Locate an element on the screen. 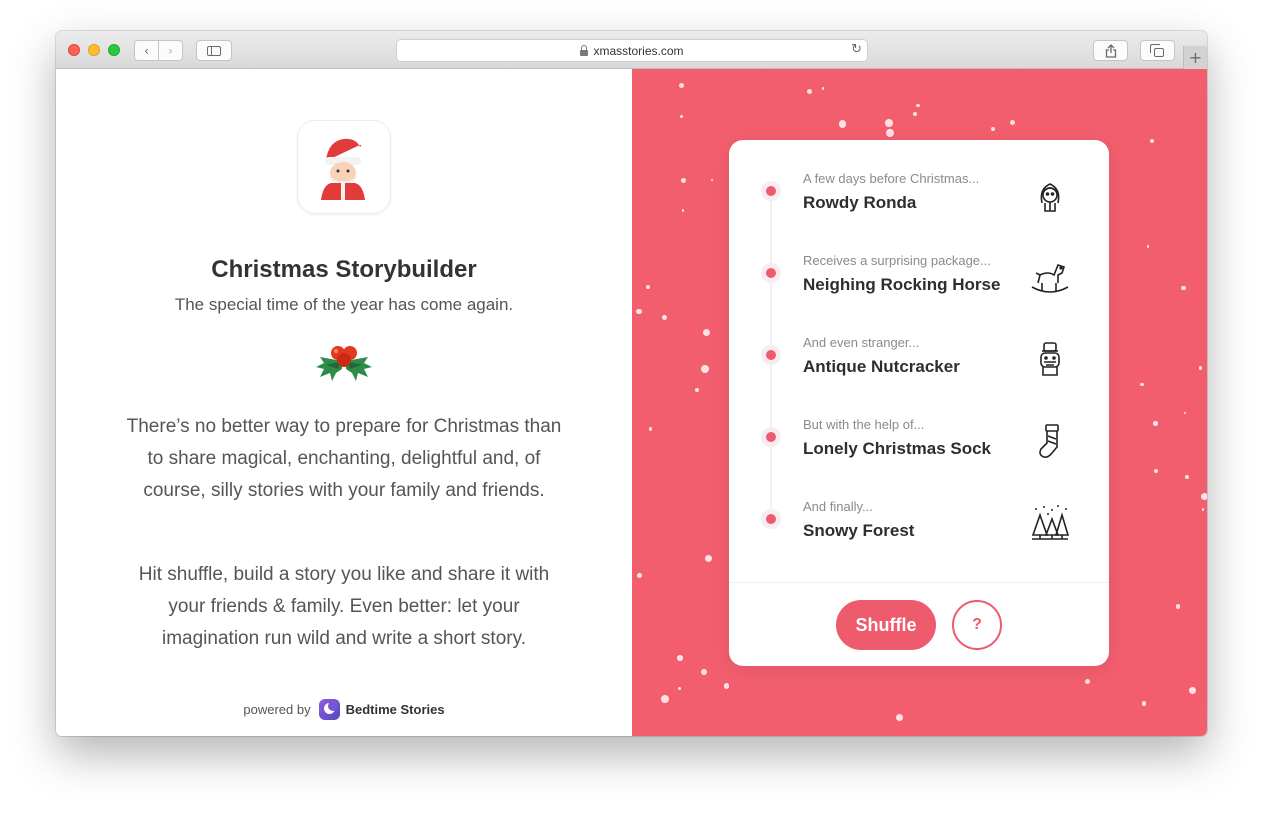 Image resolution: width=1263 pixels, height=816 pixels. minimize-window-button is located at coordinates (94, 50).